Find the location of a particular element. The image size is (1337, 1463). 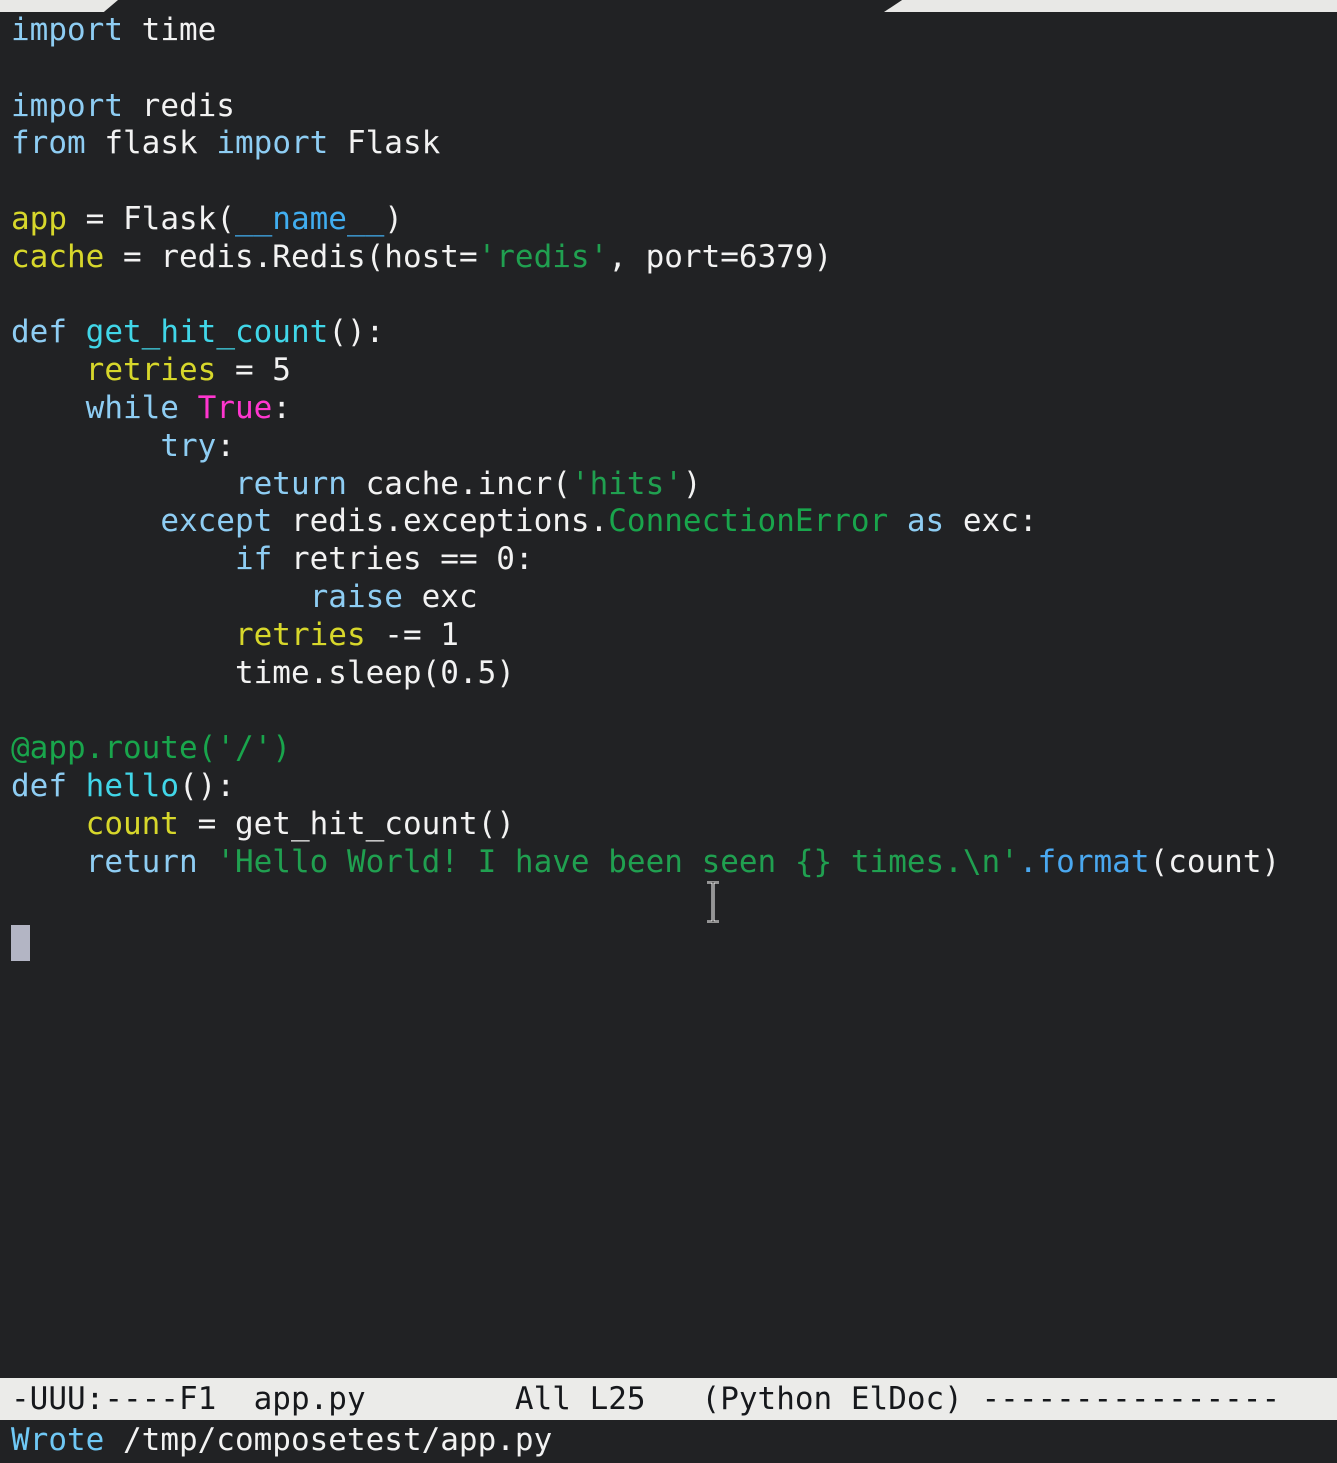

code-line: import time is located at coordinates (645, 31).